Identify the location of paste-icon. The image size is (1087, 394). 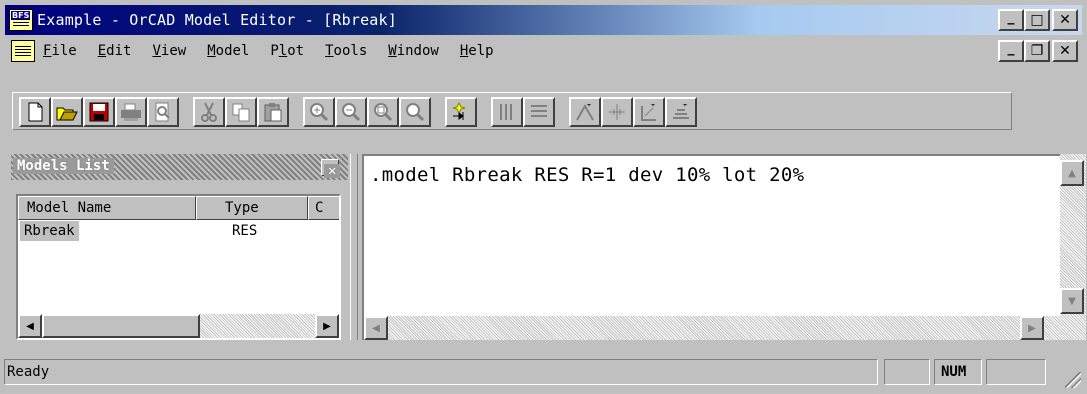
(273, 112).